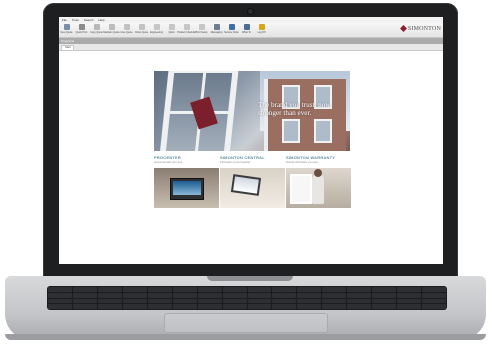  Describe the element at coordinates (302, 162) in the screenshot. I see `simonton-warranty-subtitle: Find the information you need` at that location.